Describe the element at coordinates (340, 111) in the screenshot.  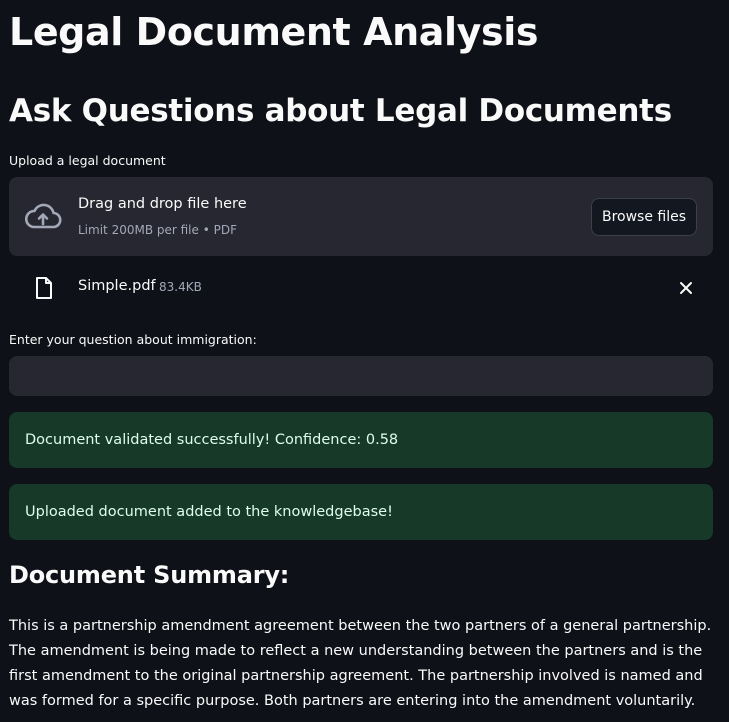
I see `page-subtitle: Ask Questions about Legal Documents` at that location.